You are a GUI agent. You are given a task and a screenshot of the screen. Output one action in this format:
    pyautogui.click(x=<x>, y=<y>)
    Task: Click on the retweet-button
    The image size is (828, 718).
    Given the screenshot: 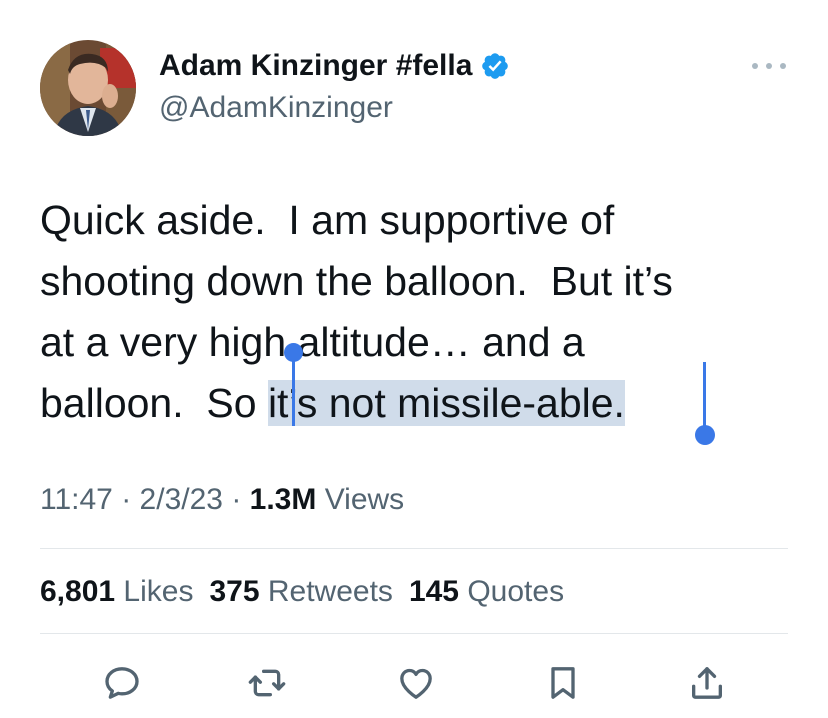 What is the action you would take?
    pyautogui.click(x=267, y=683)
    